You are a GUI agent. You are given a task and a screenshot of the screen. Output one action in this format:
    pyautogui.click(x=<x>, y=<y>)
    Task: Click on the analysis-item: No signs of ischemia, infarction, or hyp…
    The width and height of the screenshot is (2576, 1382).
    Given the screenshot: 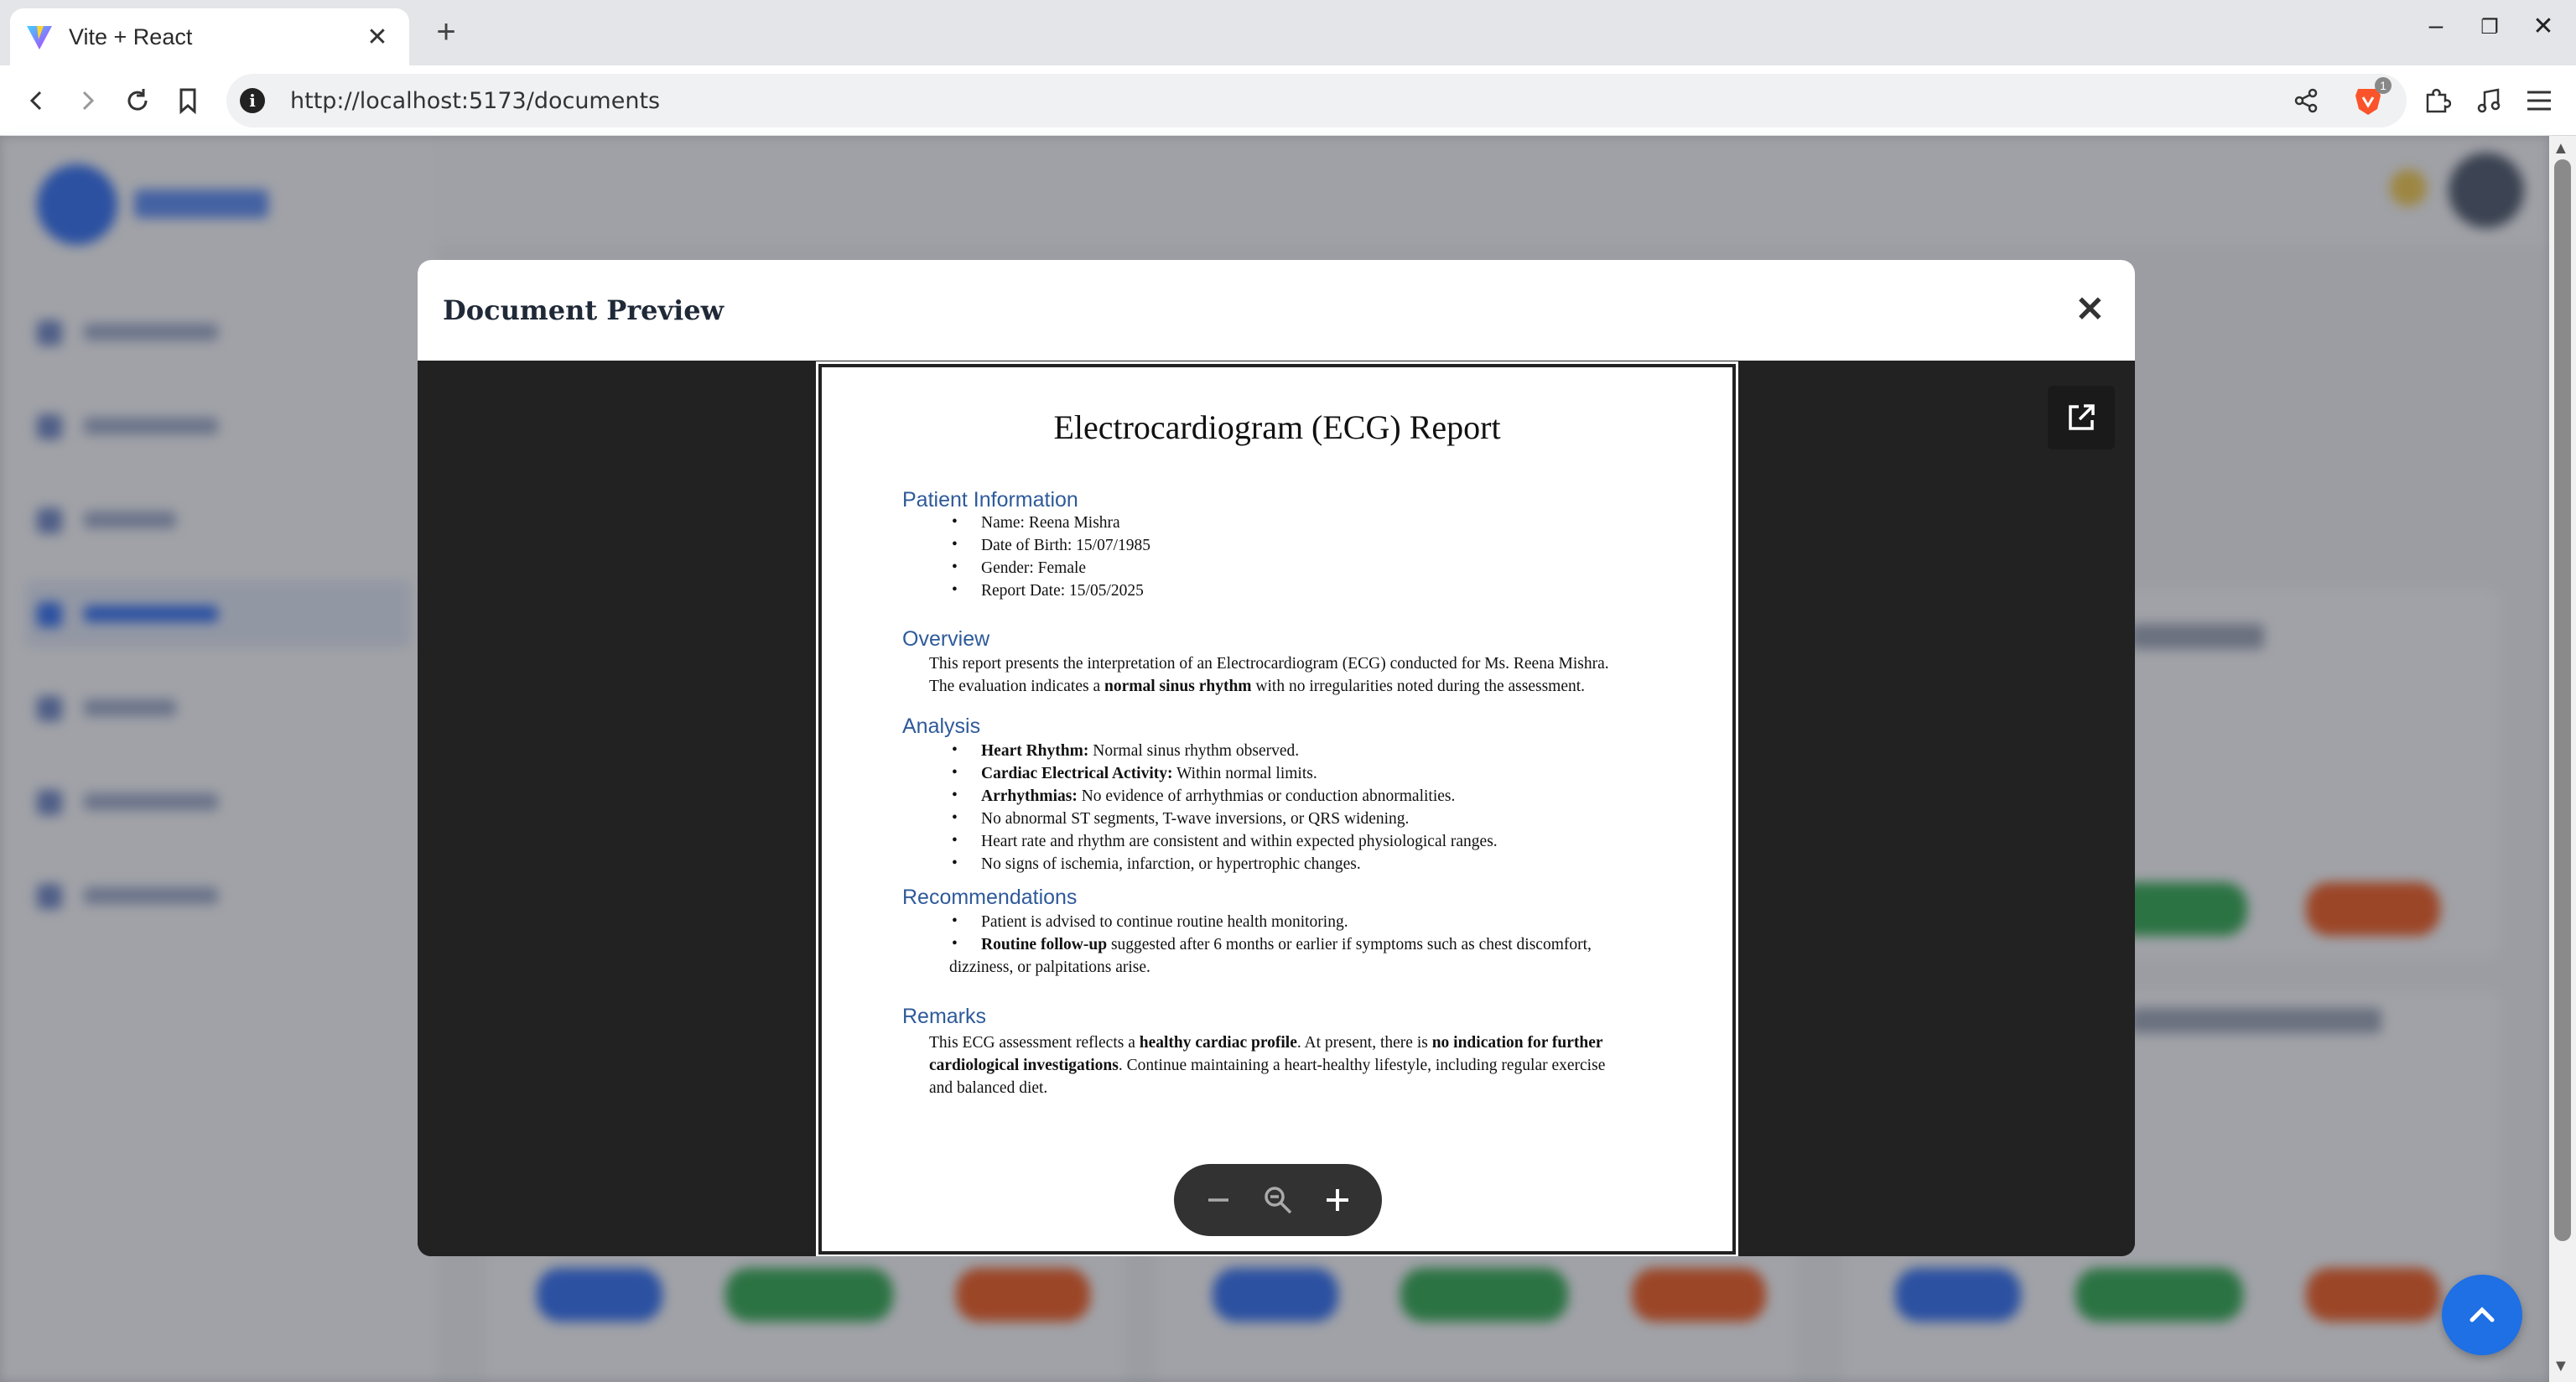 What is the action you would take?
    pyautogui.click(x=1171, y=864)
    